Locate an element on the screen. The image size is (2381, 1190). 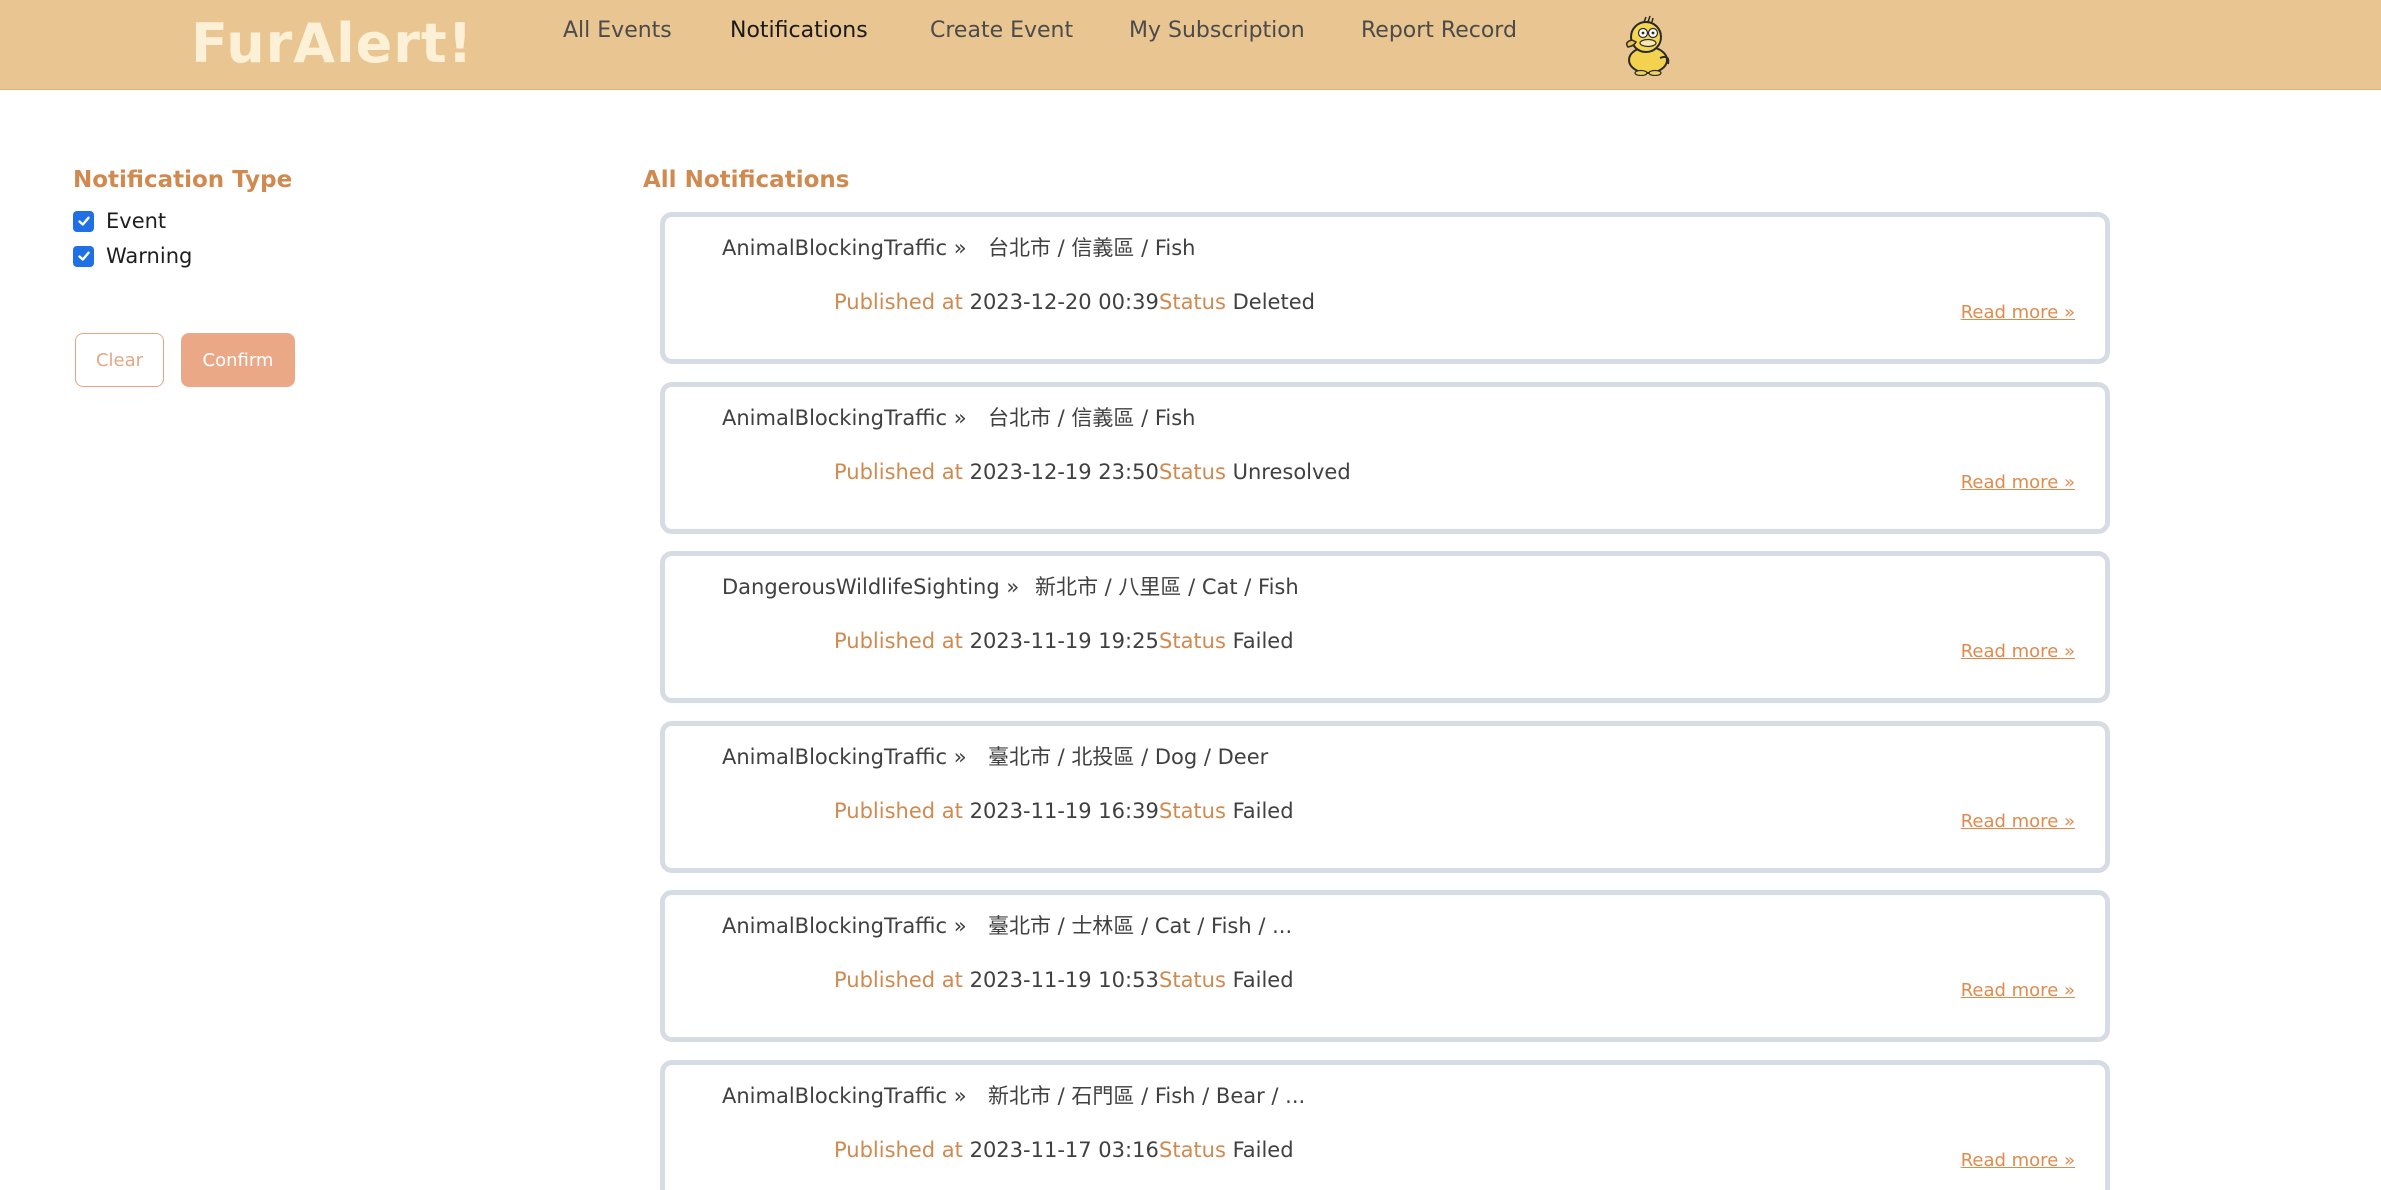
published-info: Published at 2023-12-20 00:39 is located at coordinates (996, 302).